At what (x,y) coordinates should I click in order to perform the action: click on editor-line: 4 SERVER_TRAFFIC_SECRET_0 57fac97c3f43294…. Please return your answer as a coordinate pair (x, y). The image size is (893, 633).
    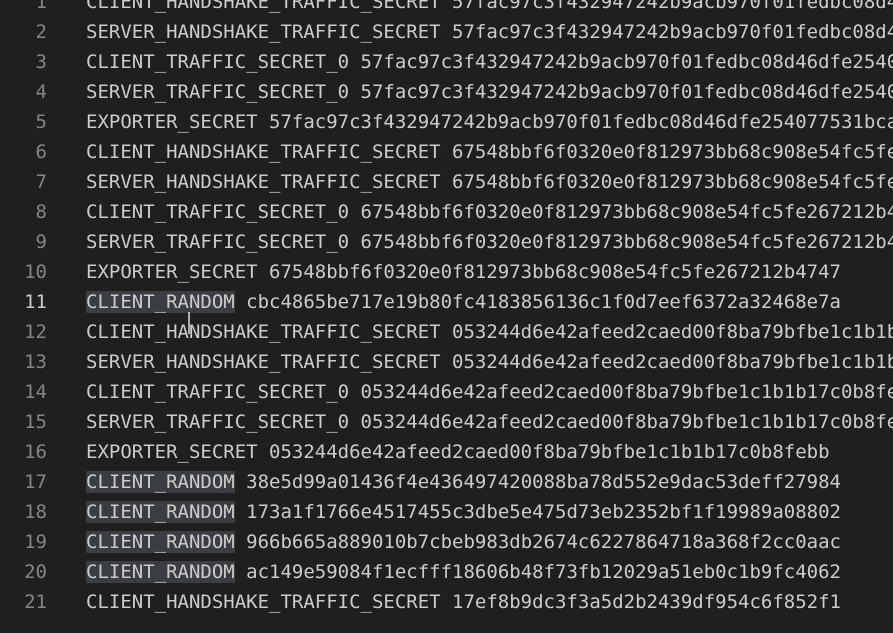
    Looking at the image, I should click on (446, 92).